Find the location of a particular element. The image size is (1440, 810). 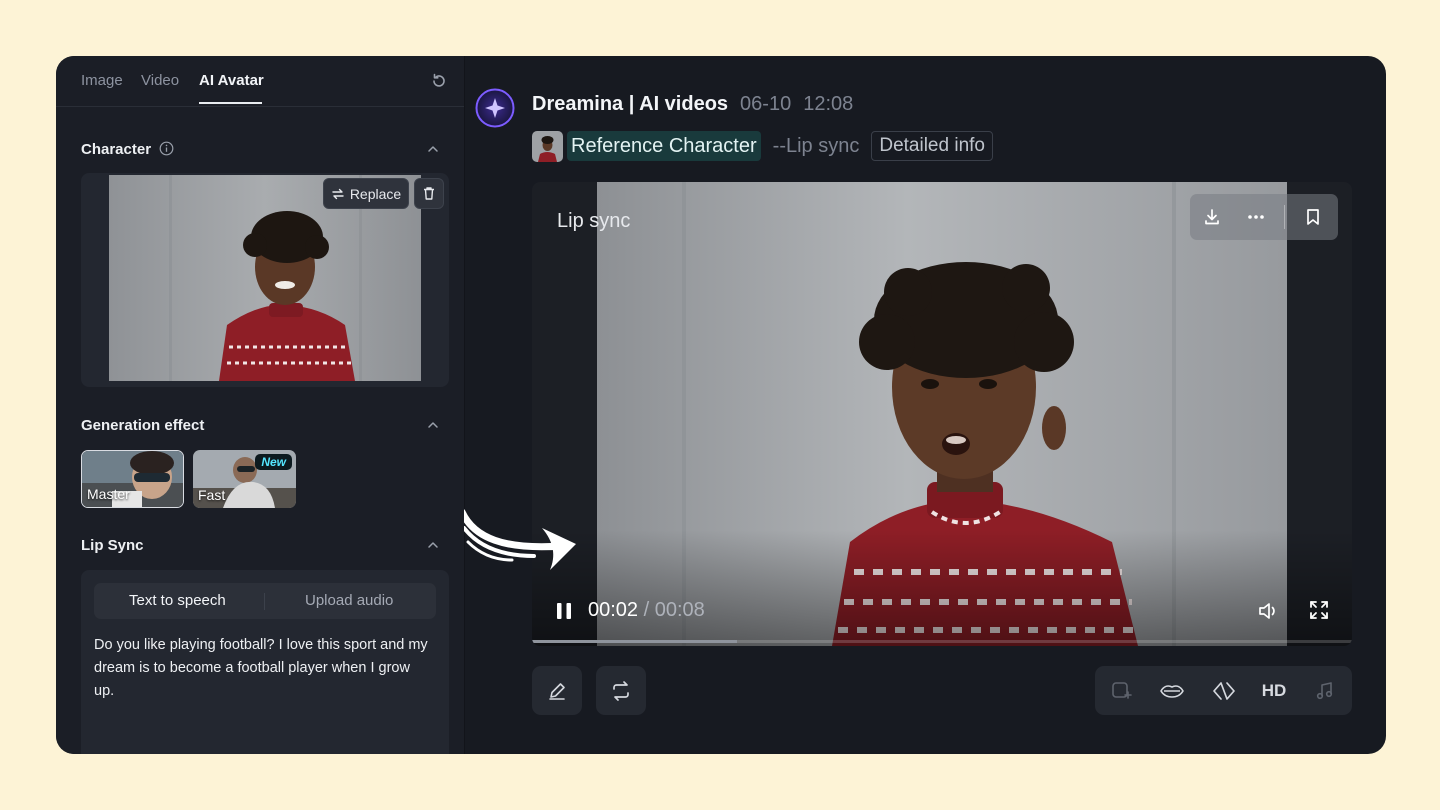

mode-tabs: Image Video AI Avatar is located at coordinates (260, 81).